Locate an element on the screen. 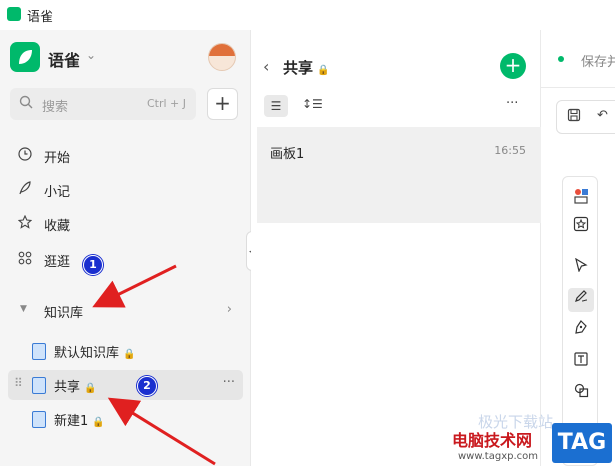 The height and width of the screenshot is (466, 615). watermark-url: www.tagxp.com is located at coordinates (498, 456).